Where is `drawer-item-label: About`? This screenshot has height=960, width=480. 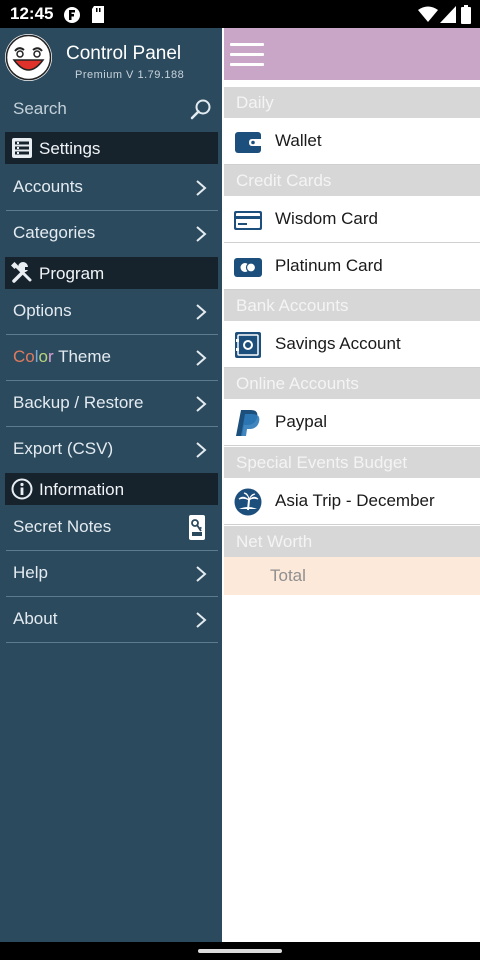
drawer-item-label: About is located at coordinates (35, 618).